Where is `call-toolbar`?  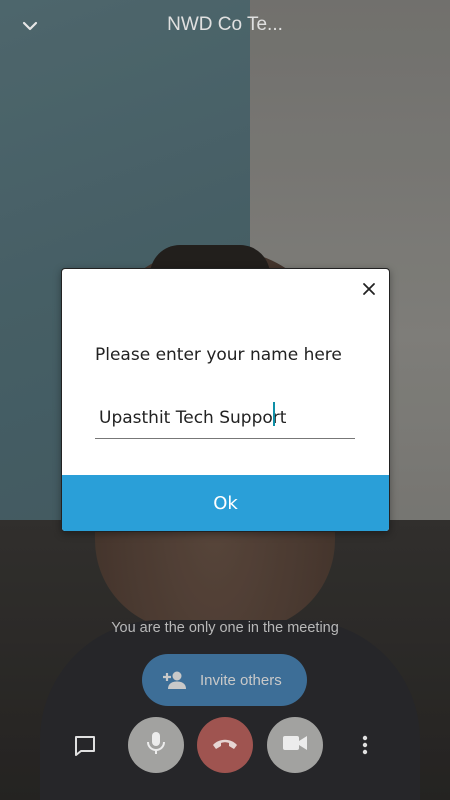 call-toolbar is located at coordinates (225, 745).